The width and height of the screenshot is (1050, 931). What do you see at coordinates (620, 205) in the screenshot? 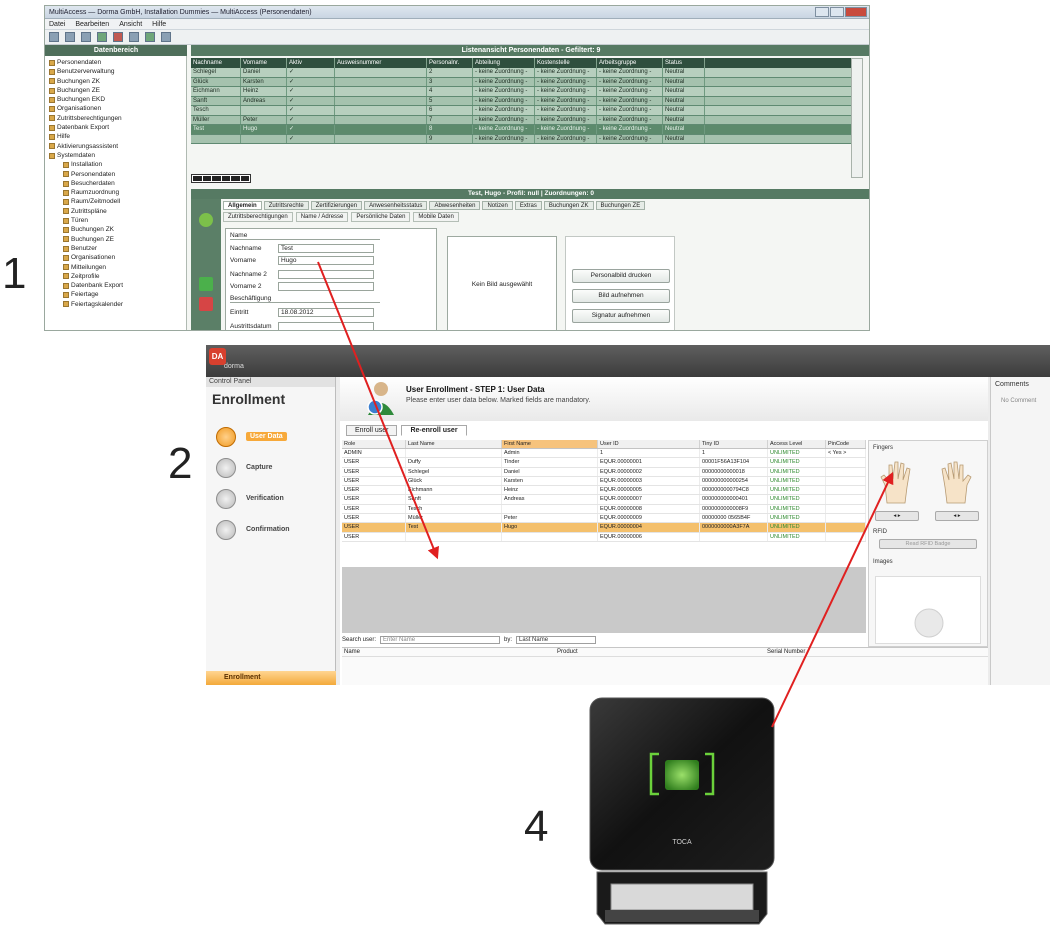
I see `tab-8: Buchungen ZE` at bounding box center [620, 205].